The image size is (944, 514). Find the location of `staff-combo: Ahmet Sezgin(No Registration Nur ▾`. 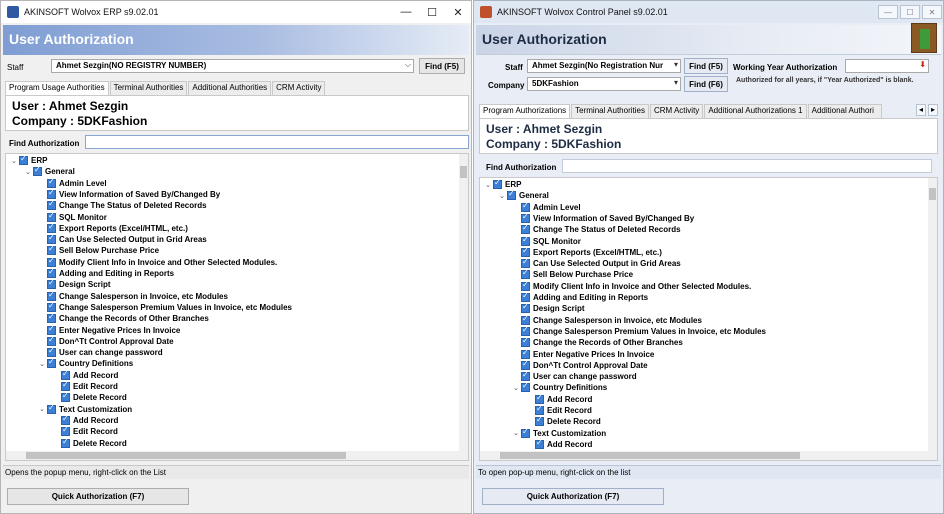

staff-combo: Ahmet Sezgin(No Registration Nur ▾ is located at coordinates (604, 66).